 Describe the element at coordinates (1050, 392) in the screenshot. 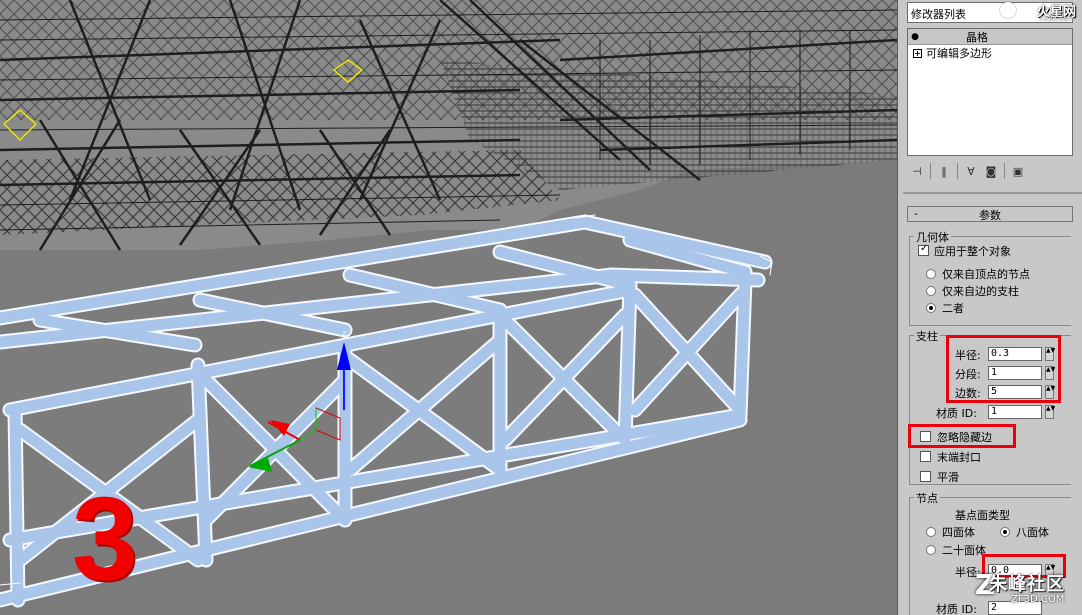

I see `strut-sides-spinner: ▲▼` at that location.